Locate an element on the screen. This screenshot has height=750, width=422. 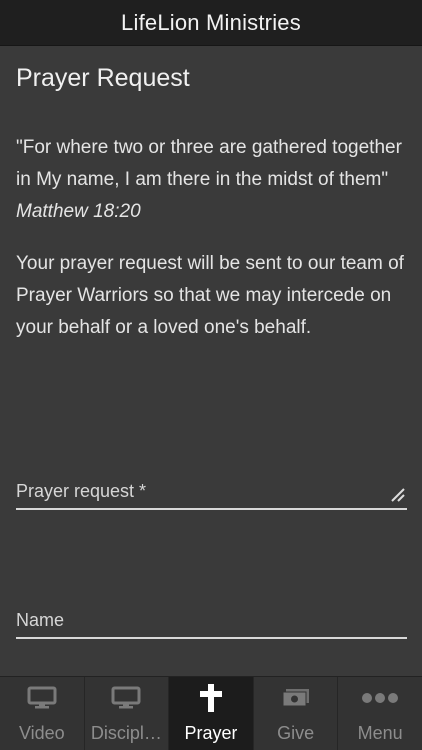
tab-video: Video is located at coordinates (42, 713).